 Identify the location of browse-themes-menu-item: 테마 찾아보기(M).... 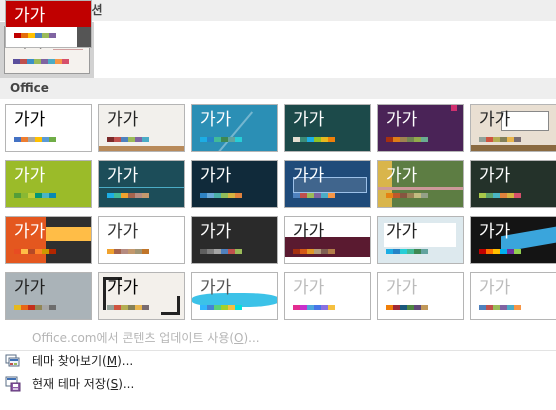
(278, 361).